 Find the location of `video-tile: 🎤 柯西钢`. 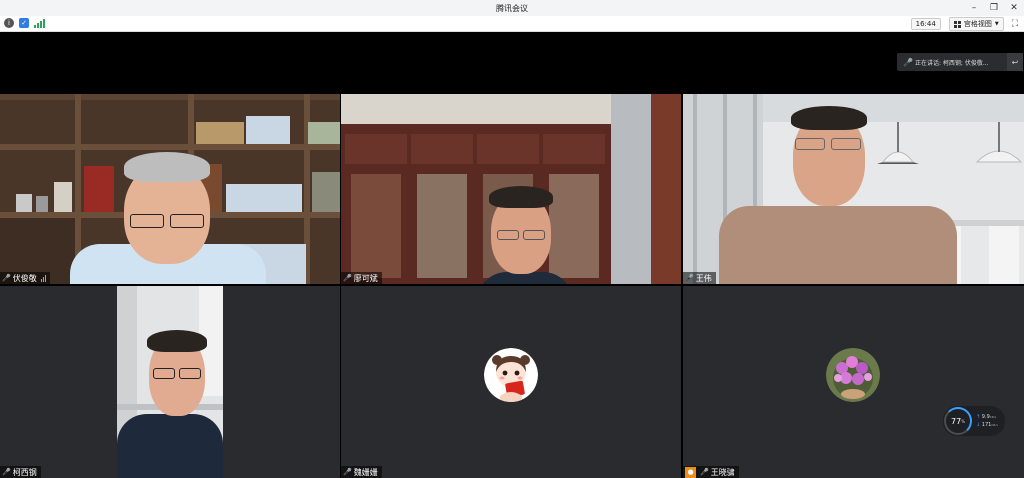

video-tile: 🎤 柯西钢 is located at coordinates (170, 382).